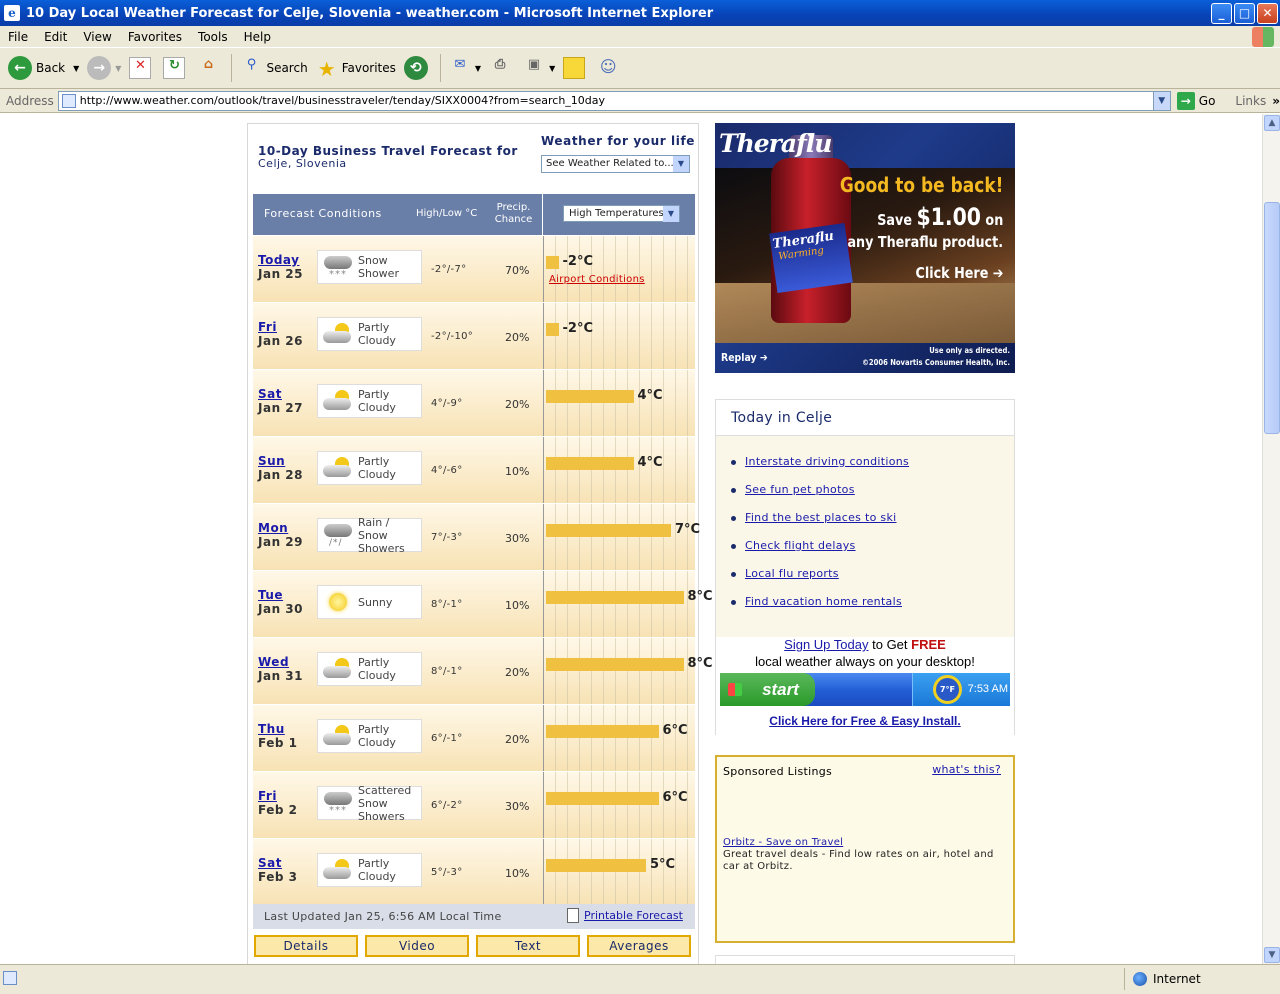 This screenshot has width=1280, height=994. Describe the element at coordinates (517, 538) in the screenshot. I see `precip-chance: 30%` at that location.